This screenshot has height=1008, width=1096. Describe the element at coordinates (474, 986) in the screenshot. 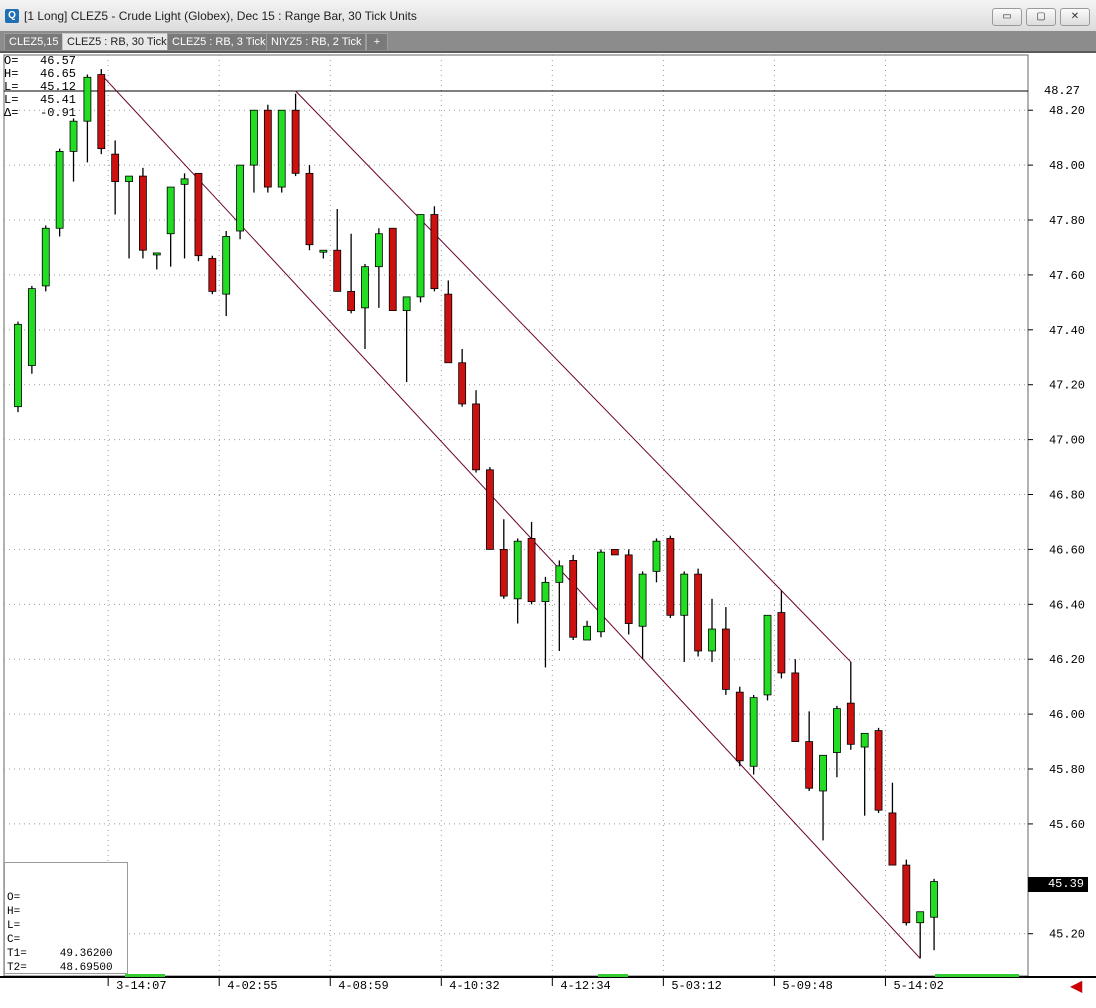

I see `x-tick-label: 4-10:32` at that location.